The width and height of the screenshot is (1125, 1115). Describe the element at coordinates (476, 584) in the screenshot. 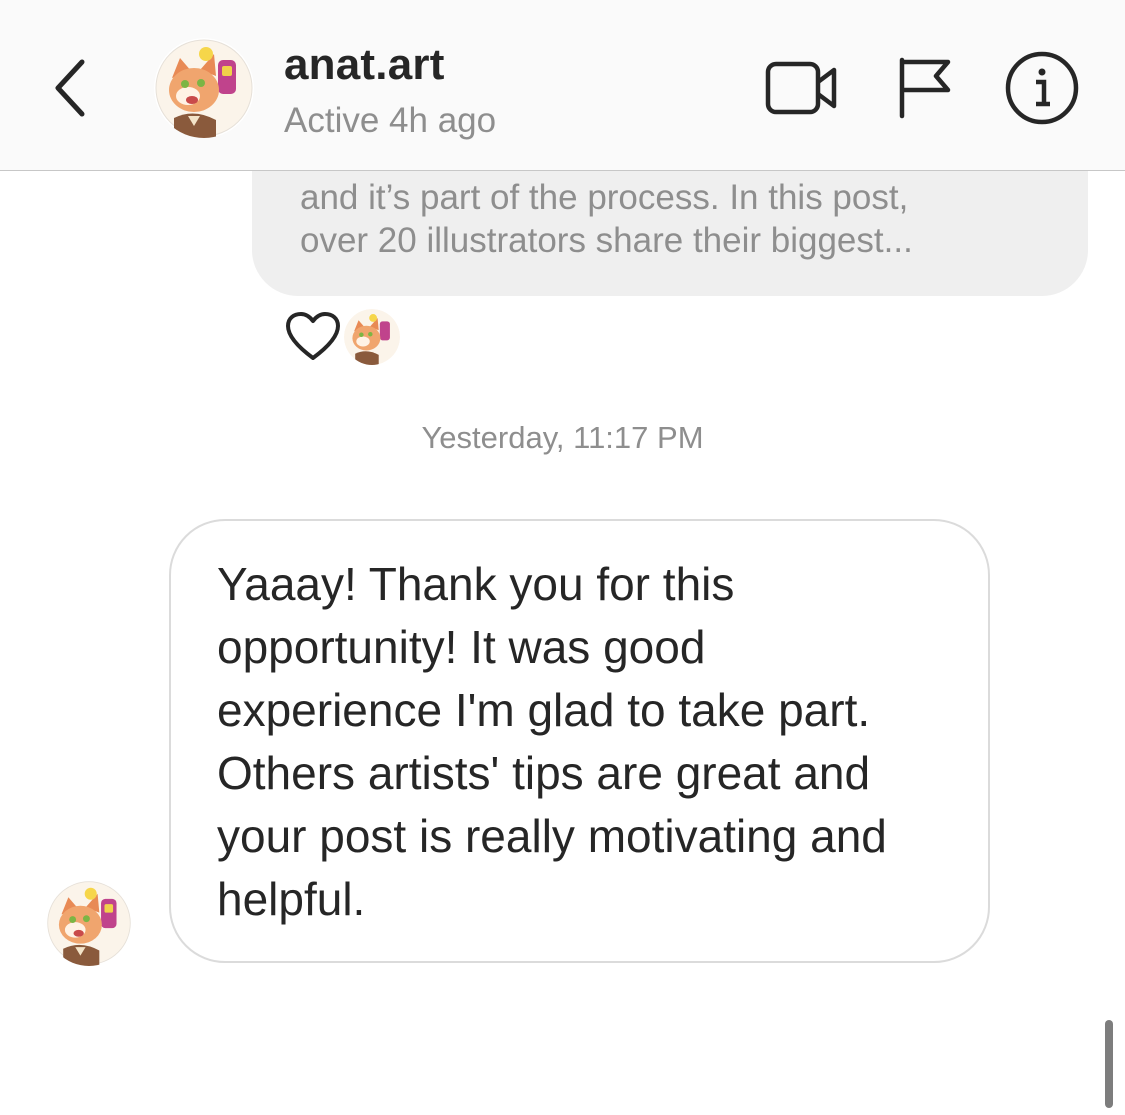

I see `message-line: Yaaay! Thank you for this` at that location.